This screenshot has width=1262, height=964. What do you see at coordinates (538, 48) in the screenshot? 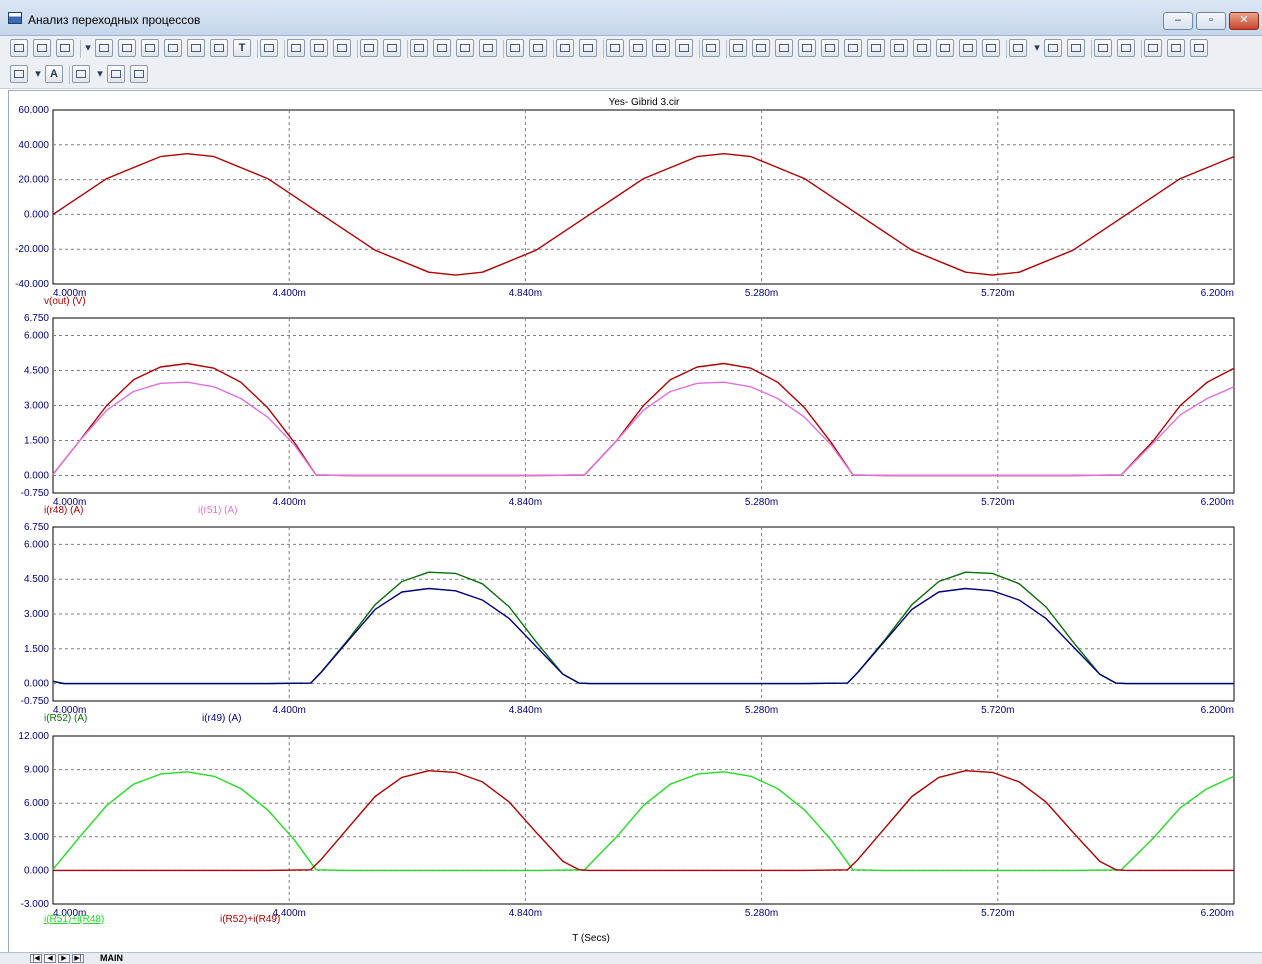
I see `vertical-axis-icon` at bounding box center [538, 48].